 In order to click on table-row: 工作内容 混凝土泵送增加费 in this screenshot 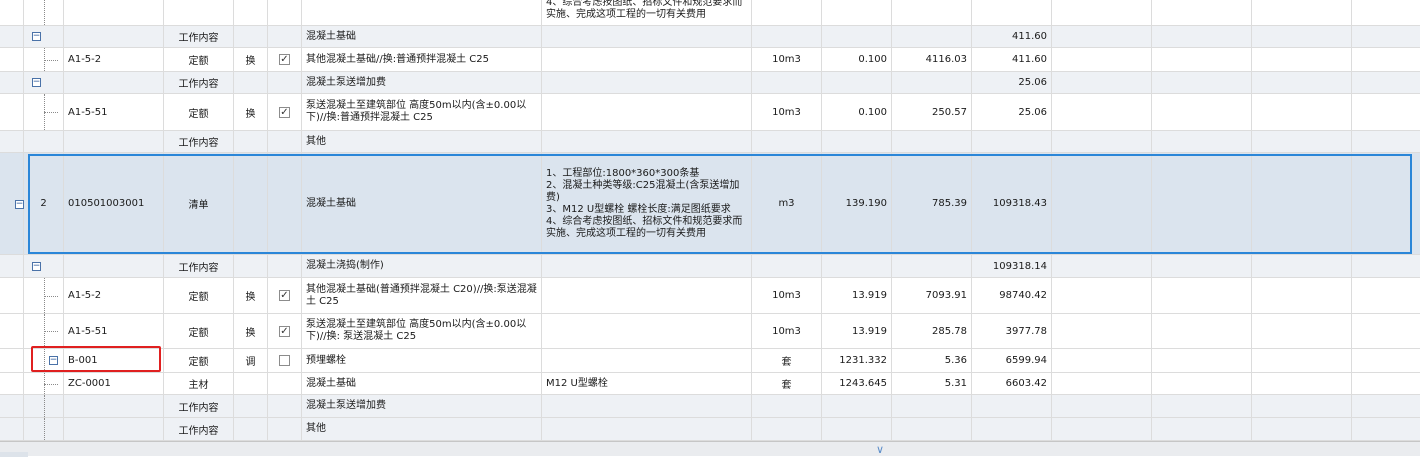, I will do `click(710, 406)`.